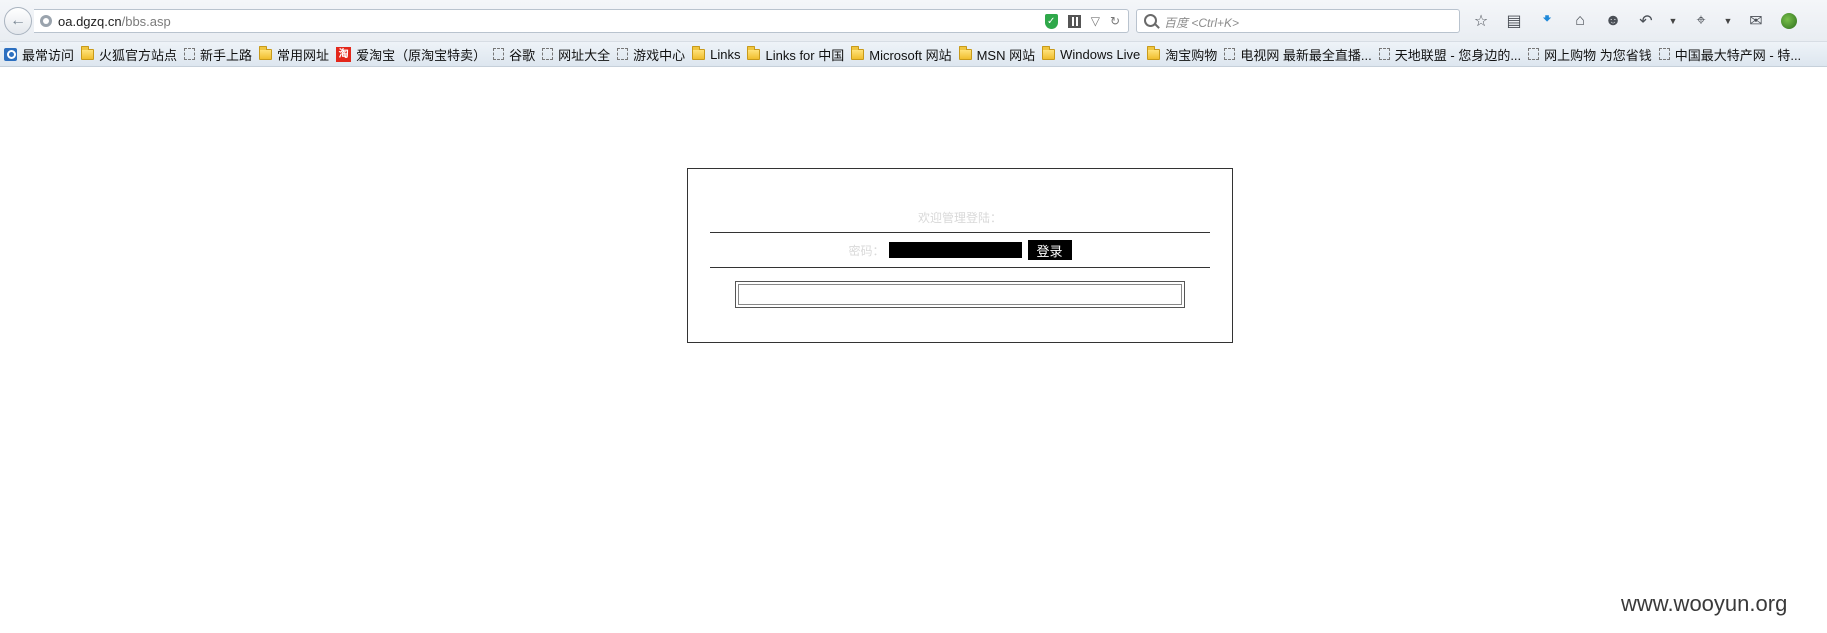 The height and width of the screenshot is (633, 1827). Describe the element at coordinates (1481, 21) in the screenshot. I see `star-icon: ☆` at that location.